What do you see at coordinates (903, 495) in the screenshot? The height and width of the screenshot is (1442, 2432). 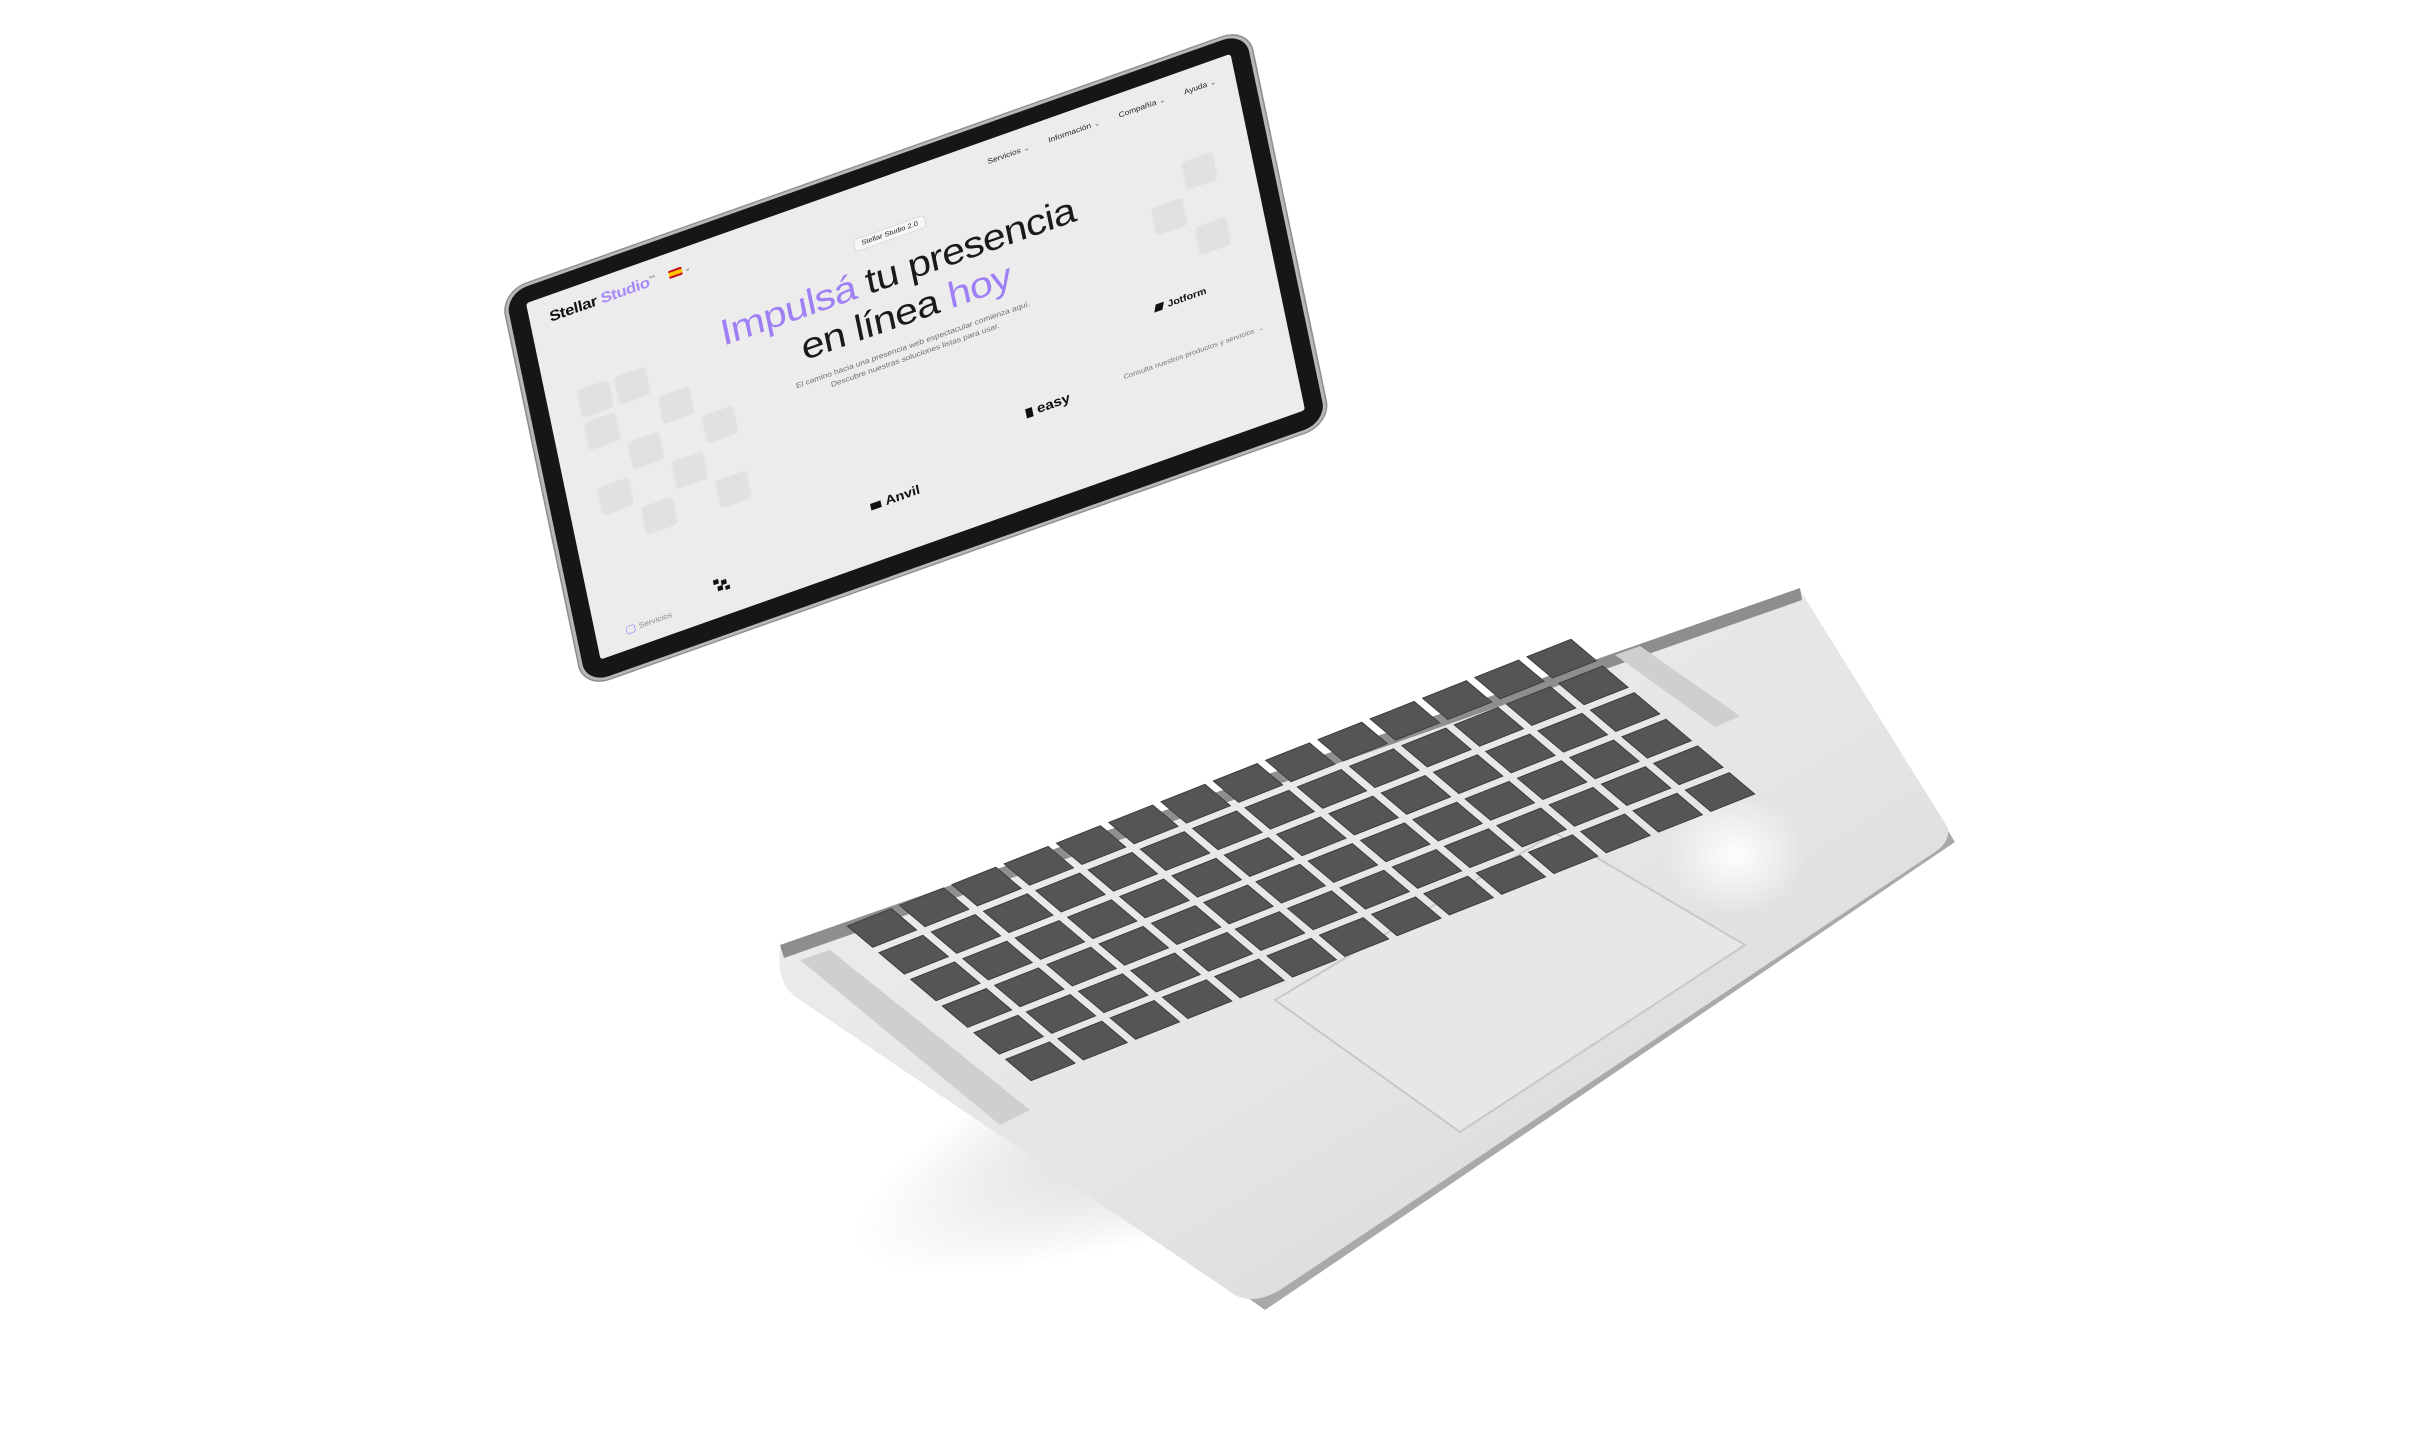 I see `partner-name: Anvil` at bounding box center [903, 495].